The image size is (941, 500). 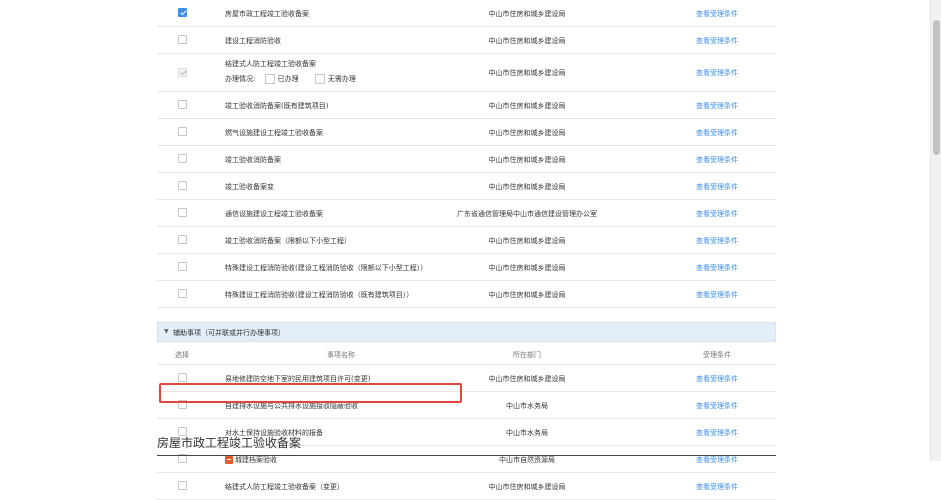 I want to click on item-name: 特殊建设工程消防验收(建设工程消防验收（既有建筑项目））, so click(x=319, y=295).